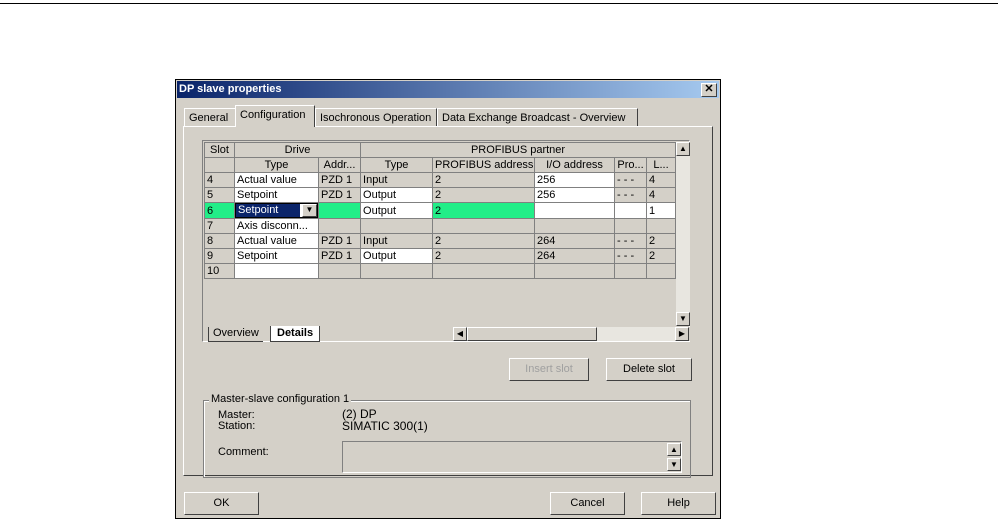 The width and height of the screenshot is (998, 529). What do you see at coordinates (397, 165) in the screenshot?
I see `header-partner-type: Type` at bounding box center [397, 165].